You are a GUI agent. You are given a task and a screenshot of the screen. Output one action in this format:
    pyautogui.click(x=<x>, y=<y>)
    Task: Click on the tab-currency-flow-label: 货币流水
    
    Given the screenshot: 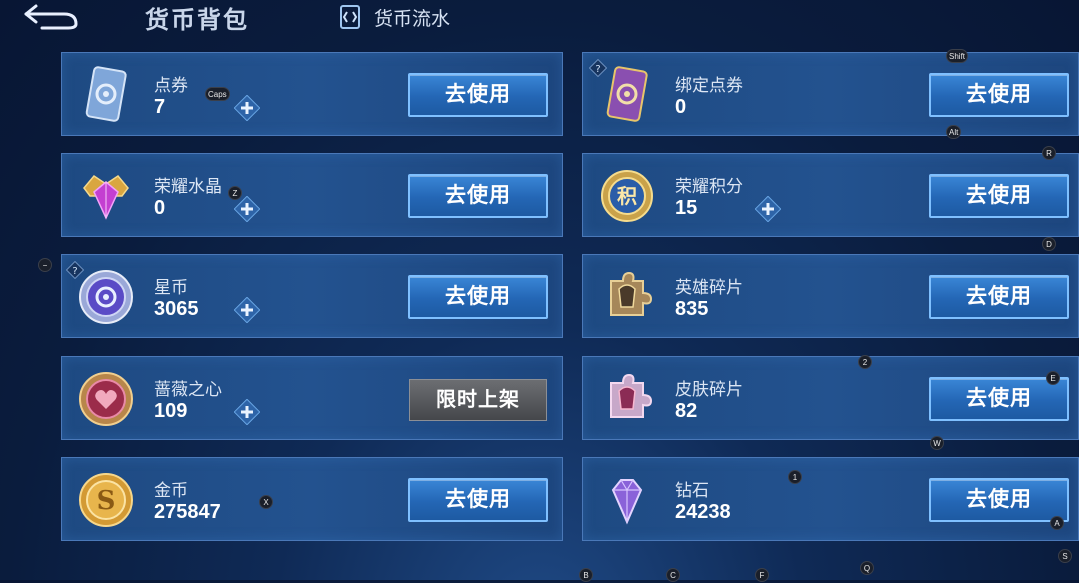 What is the action you would take?
    pyautogui.click(x=412, y=19)
    